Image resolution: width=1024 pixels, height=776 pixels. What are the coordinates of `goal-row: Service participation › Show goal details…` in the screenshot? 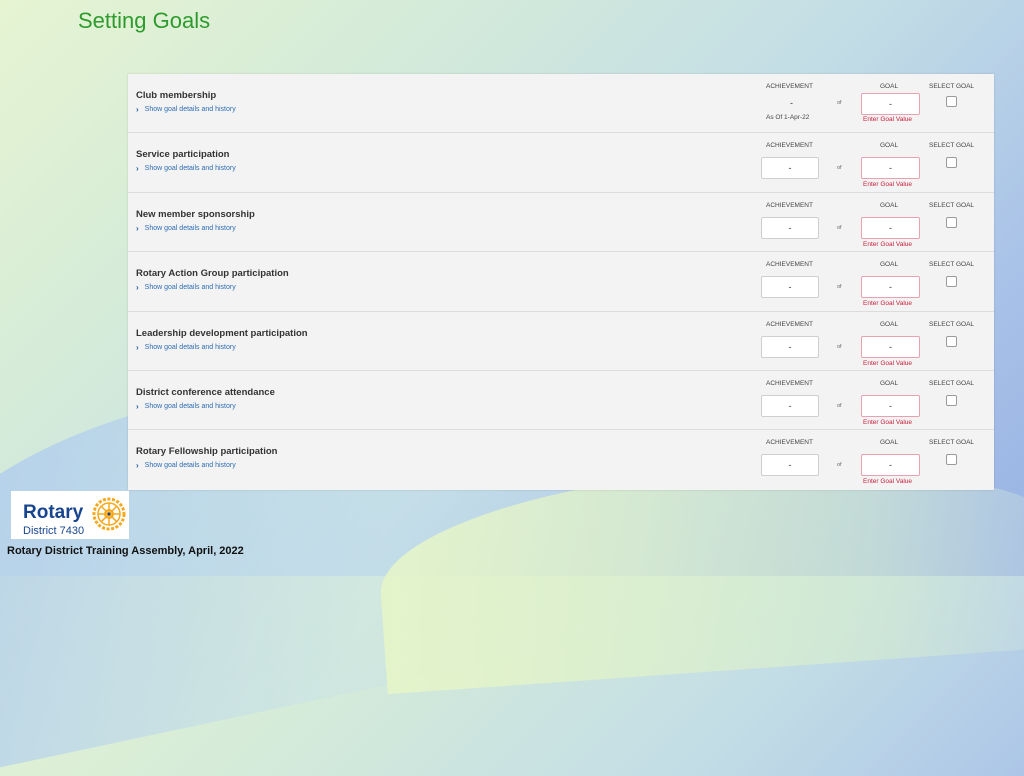 It's located at (561, 163).